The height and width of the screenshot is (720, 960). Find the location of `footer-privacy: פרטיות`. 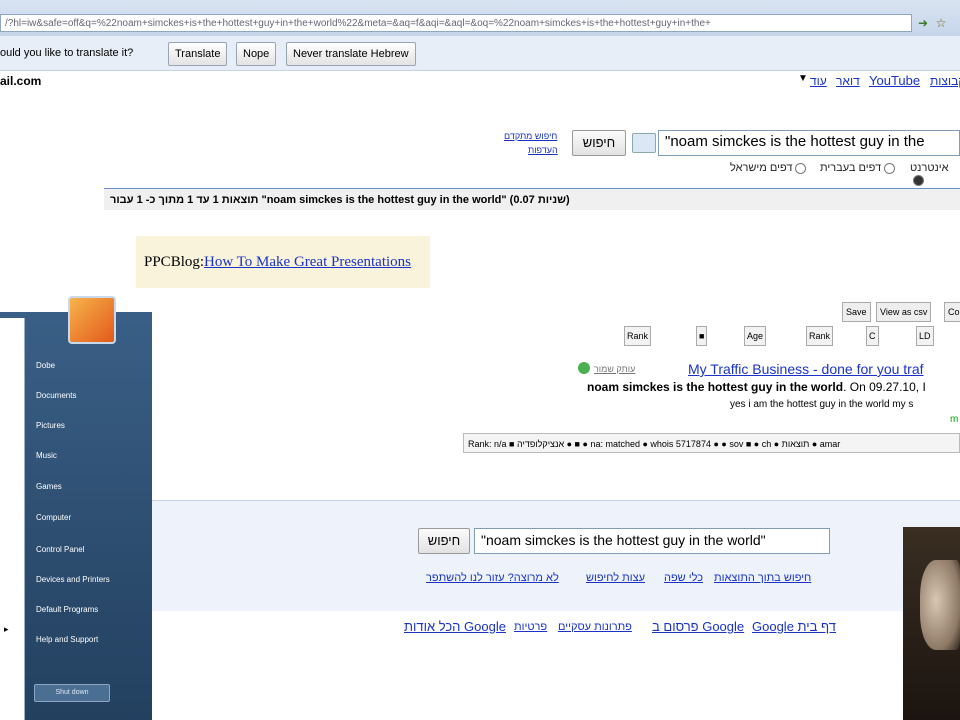

footer-privacy: פרטיות is located at coordinates (530, 627).